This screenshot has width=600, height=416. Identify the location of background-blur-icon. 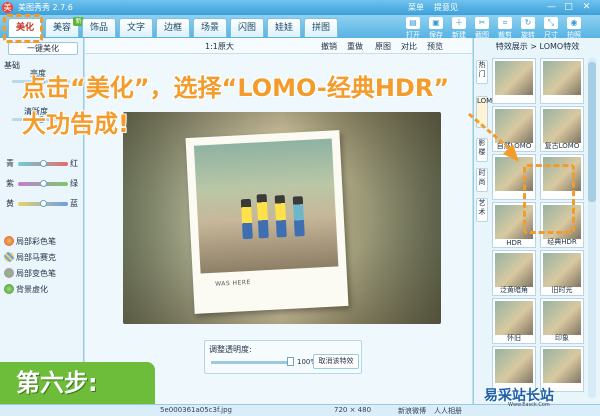
(9, 289).